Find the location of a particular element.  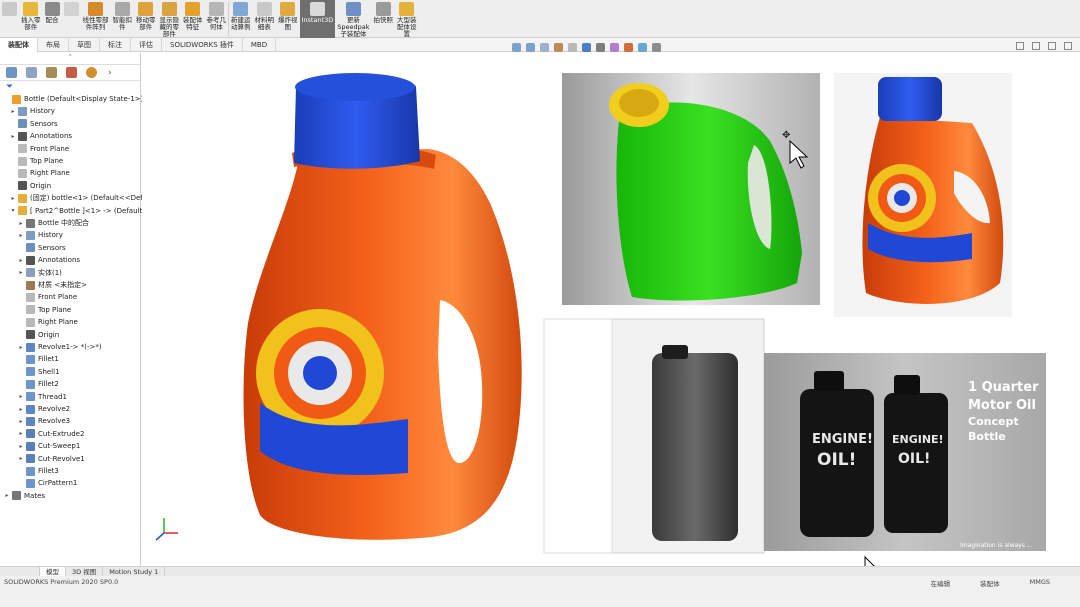

tab-sketch: 草图 is located at coordinates (84, 45).